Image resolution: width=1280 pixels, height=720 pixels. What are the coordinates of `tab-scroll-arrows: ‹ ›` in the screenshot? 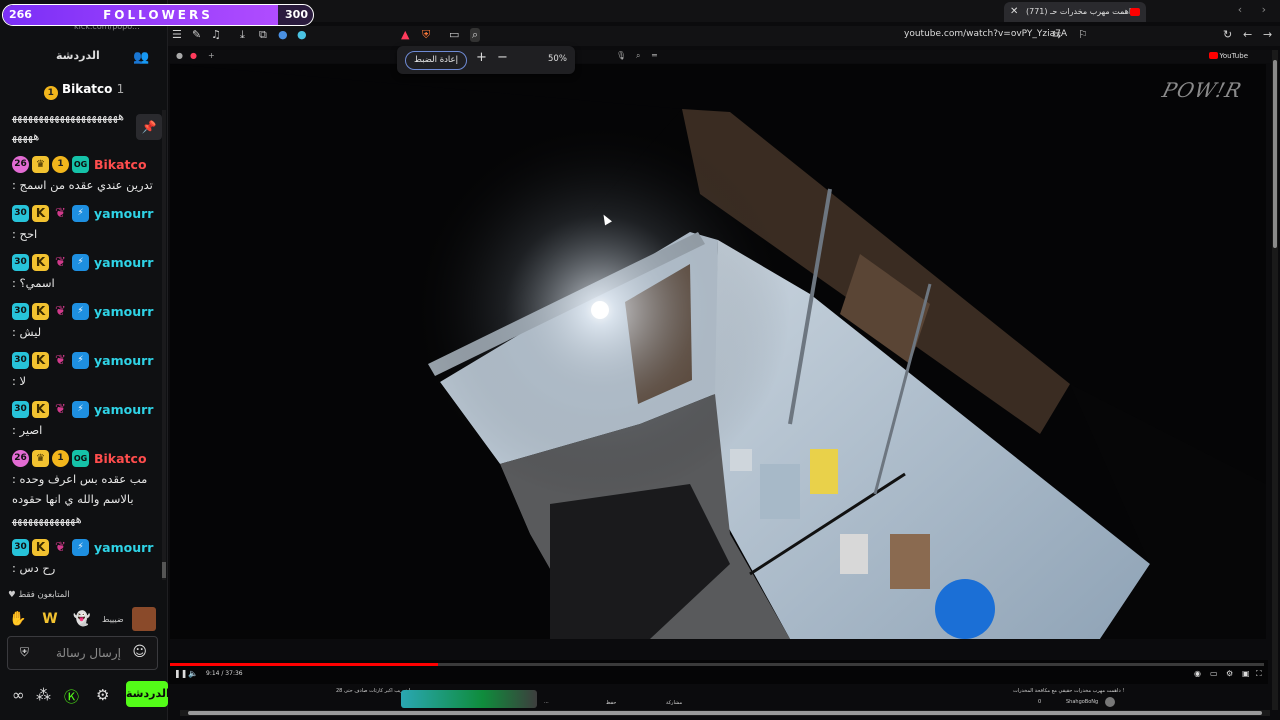 It's located at (1256, 9).